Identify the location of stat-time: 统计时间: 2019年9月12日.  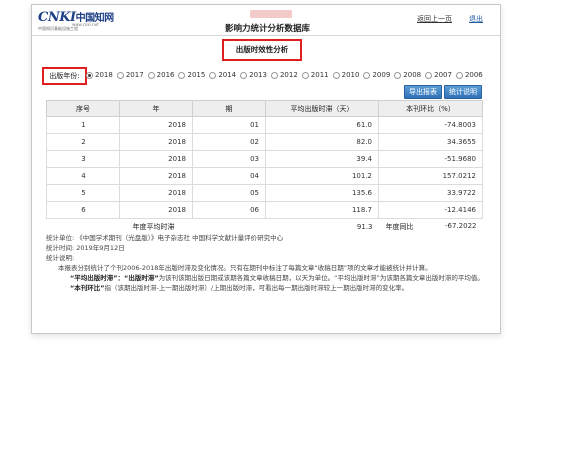
(85, 248).